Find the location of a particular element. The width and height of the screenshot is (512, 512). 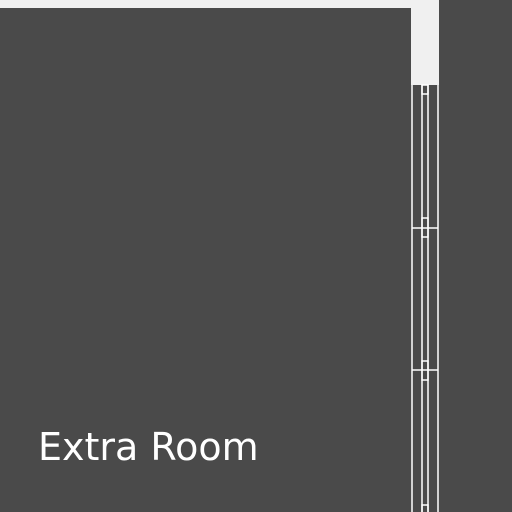

window-frame is located at coordinates (425, 298).